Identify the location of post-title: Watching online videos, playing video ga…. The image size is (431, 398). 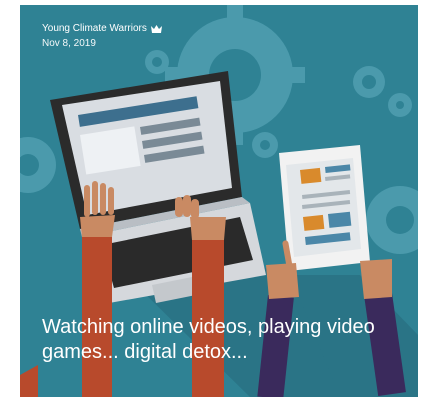
(222, 340).